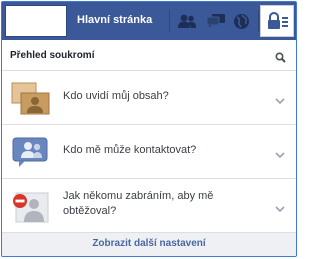  I want to click on panel-footer: Zobrazit další nastavení, so click(149, 244).